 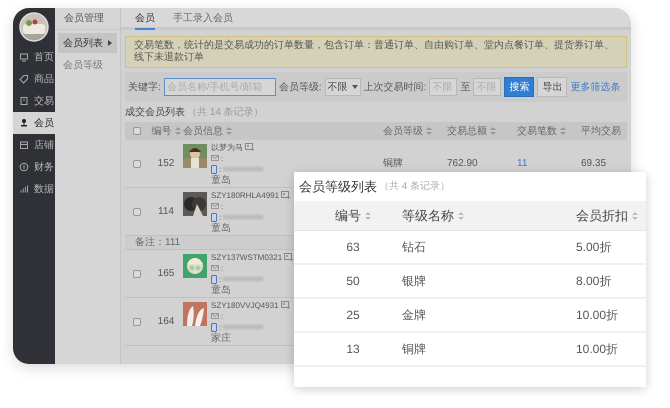 What do you see at coordinates (203, 131) in the screenshot?
I see `column-header: 会员信息` at bounding box center [203, 131].